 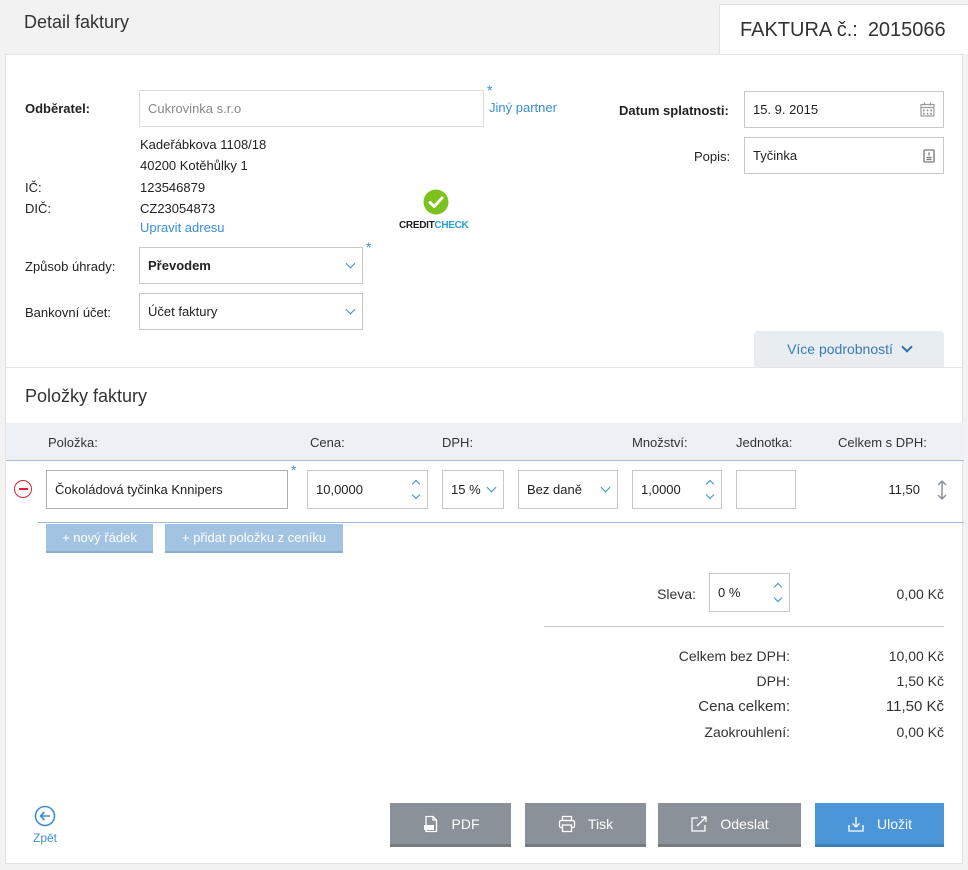 What do you see at coordinates (914, 706) in the screenshot?
I see `grand-total-value: 11,50 Kč` at bounding box center [914, 706].